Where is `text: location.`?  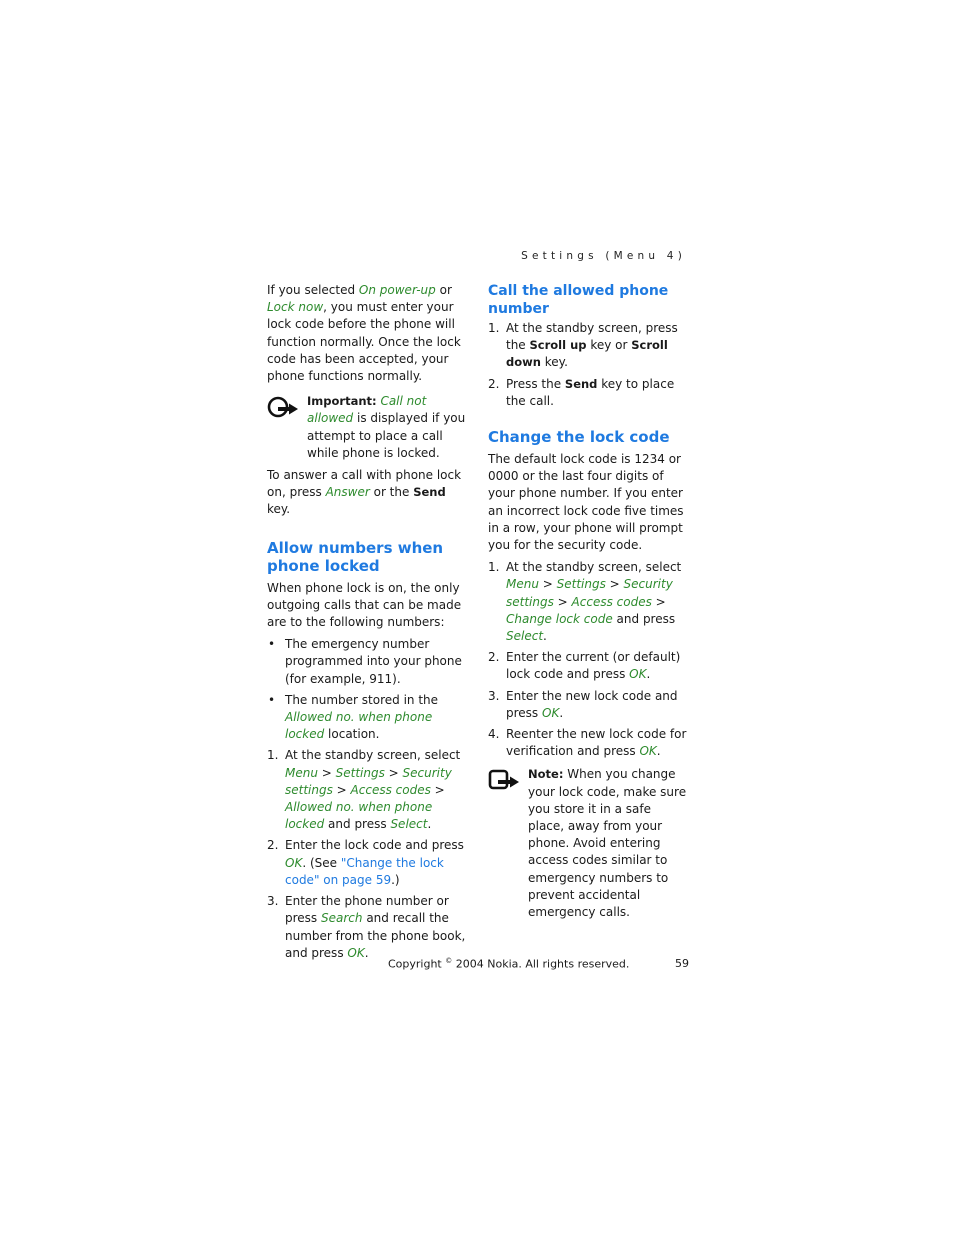
text: location. is located at coordinates (352, 734).